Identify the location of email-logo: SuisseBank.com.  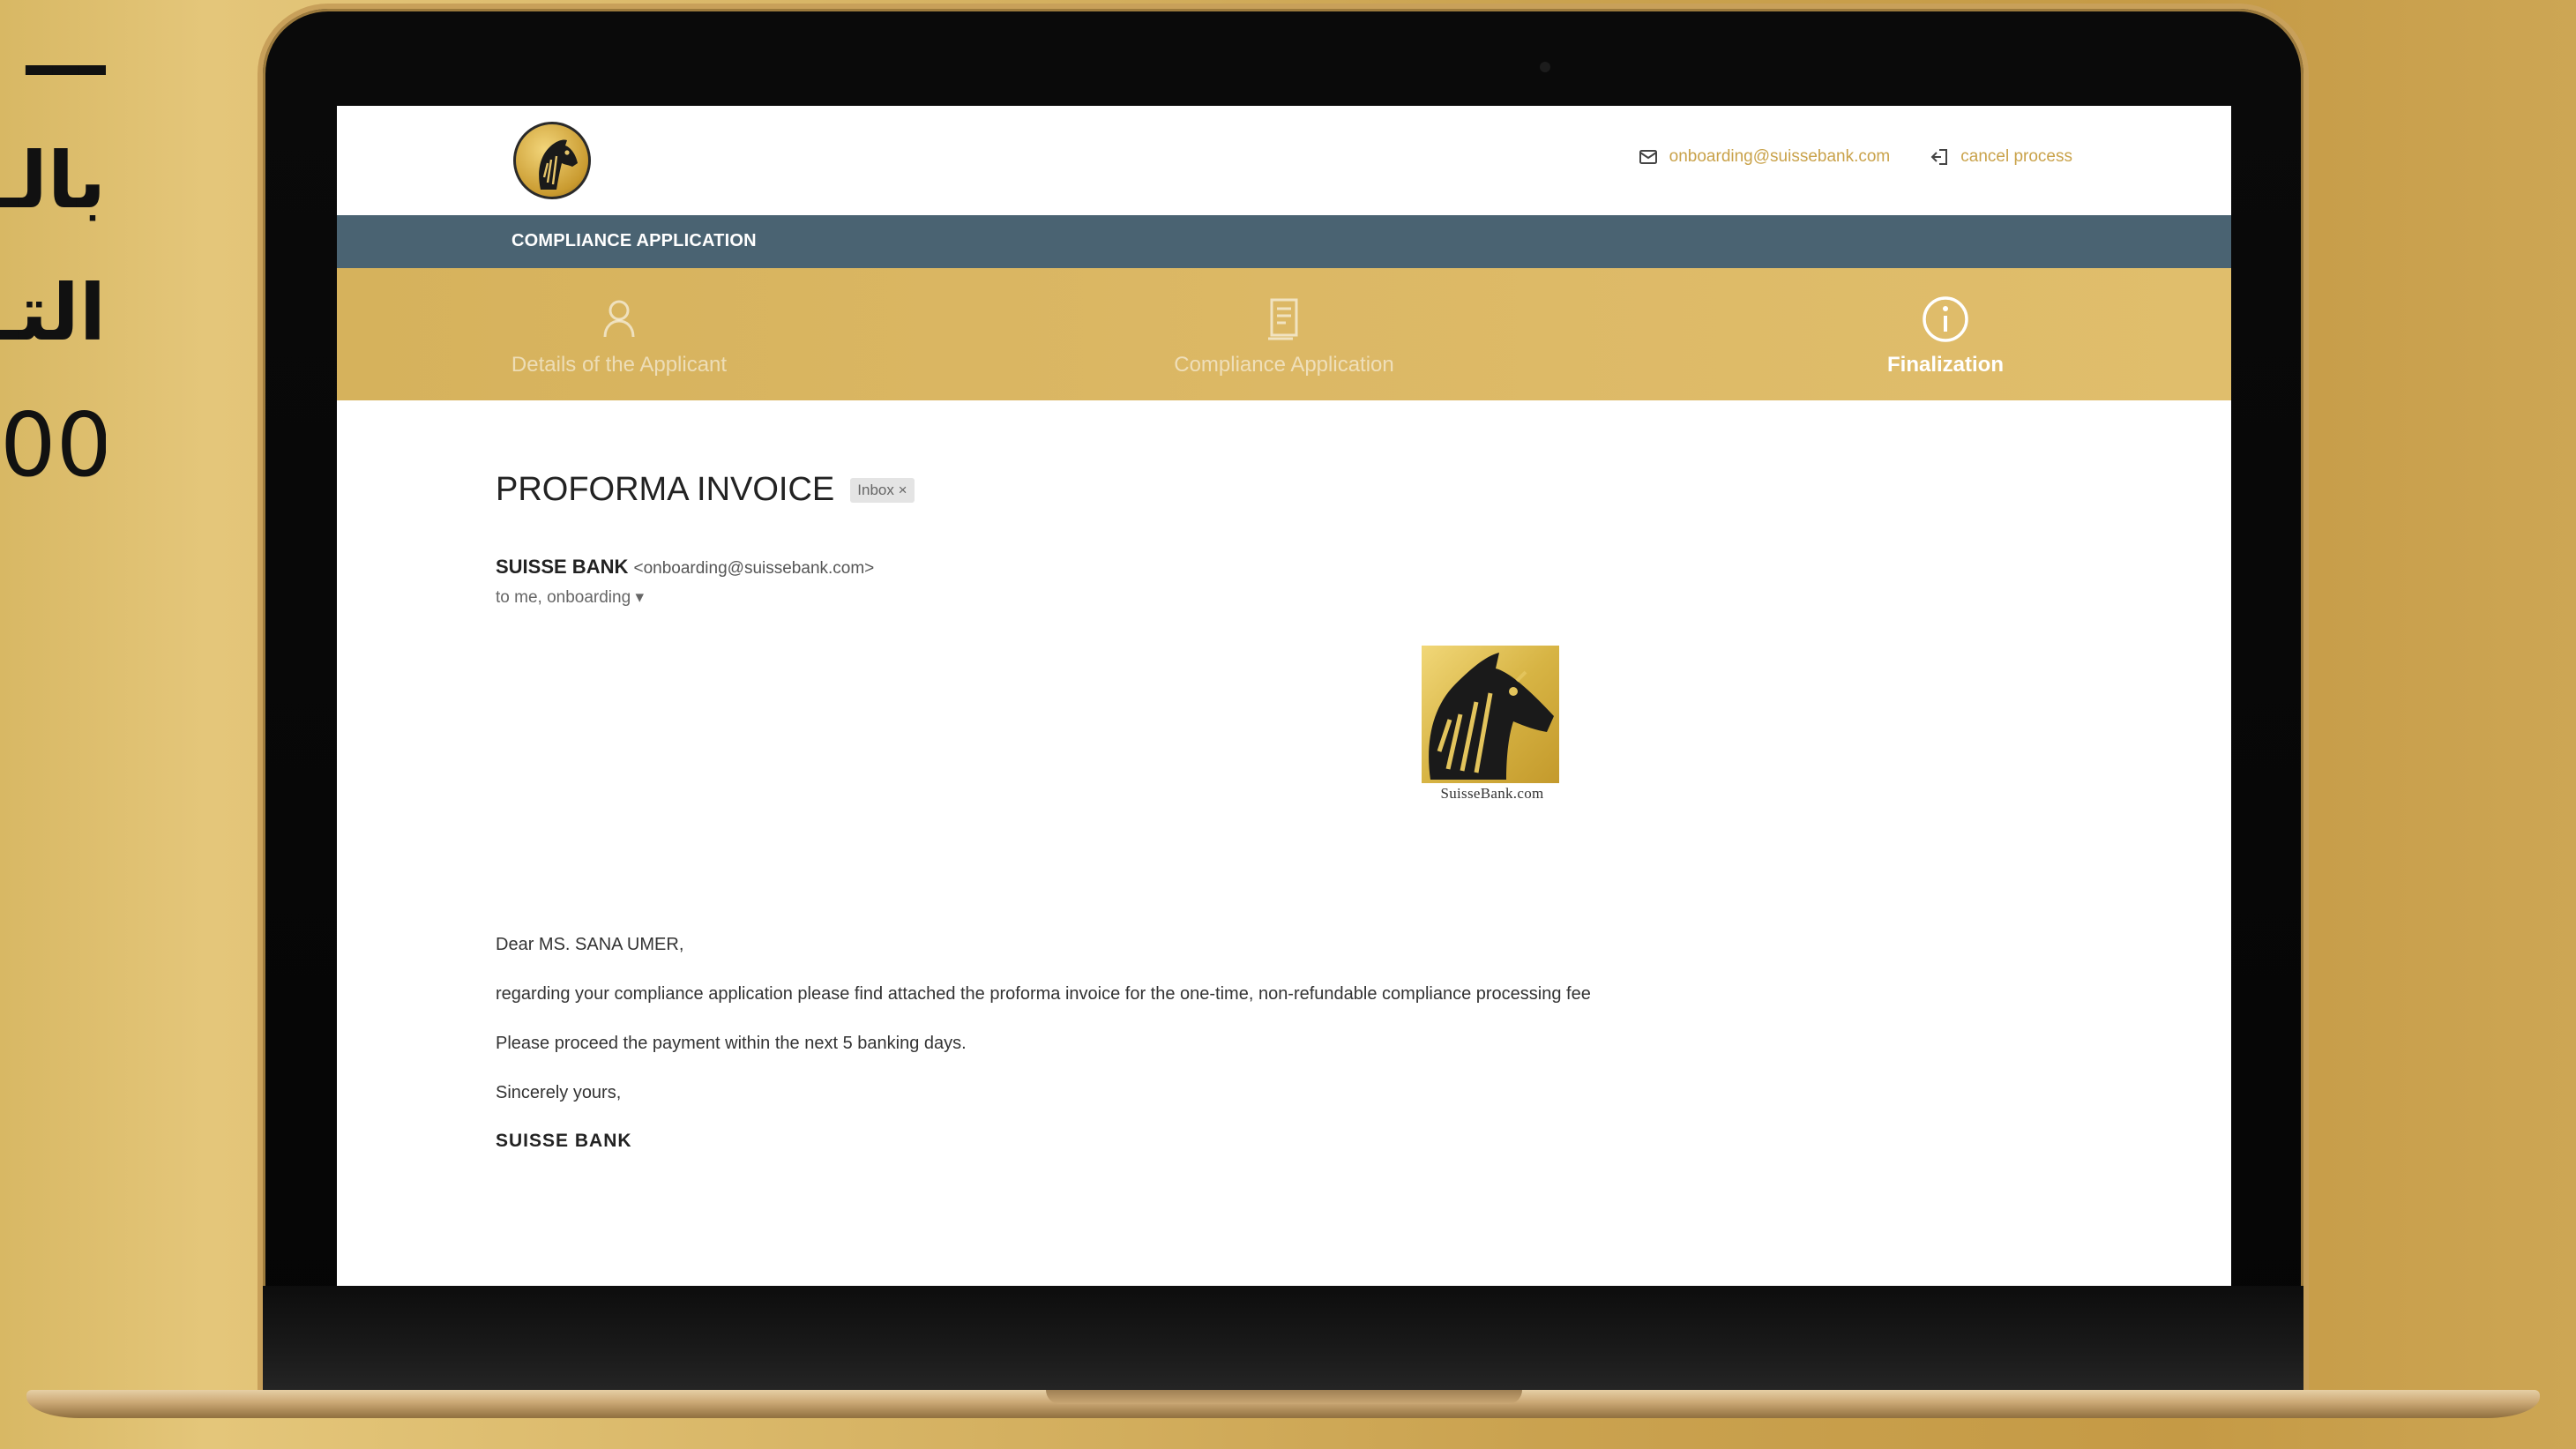
(1492, 726).